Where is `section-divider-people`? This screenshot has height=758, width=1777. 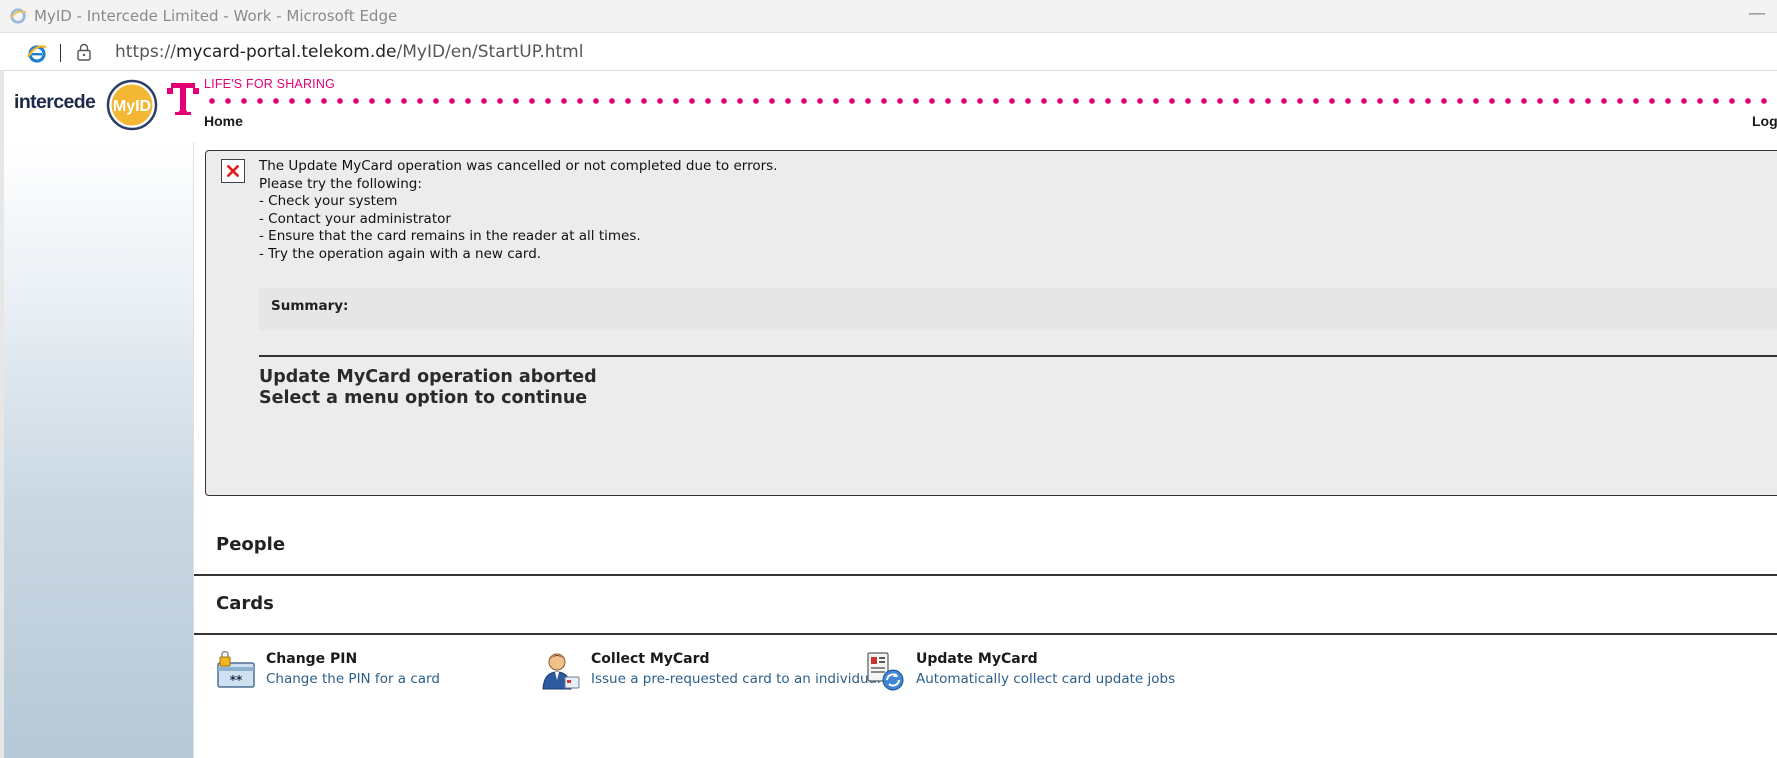
section-divider-people is located at coordinates (985, 575).